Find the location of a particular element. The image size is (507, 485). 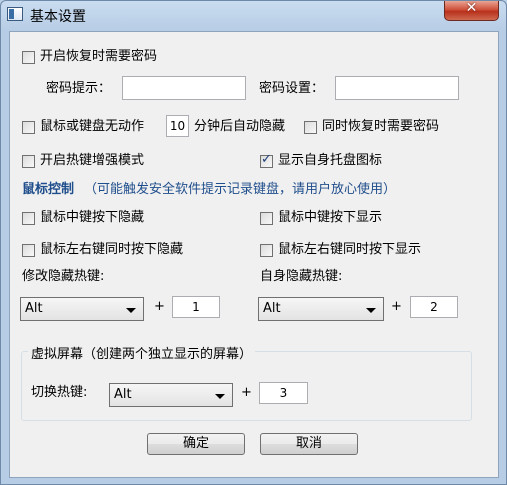

idle-minutes-input: 10 is located at coordinates (177, 126).